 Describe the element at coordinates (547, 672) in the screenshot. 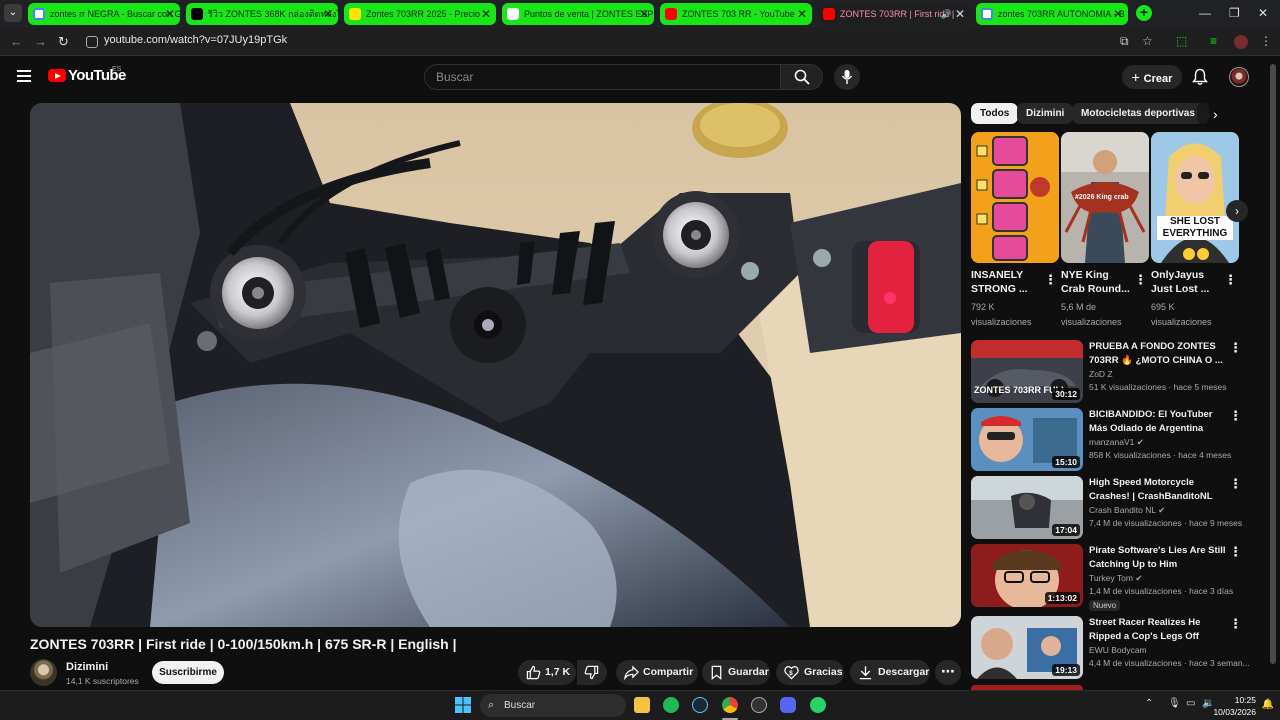

I see `like-button: 1,7 K` at that location.